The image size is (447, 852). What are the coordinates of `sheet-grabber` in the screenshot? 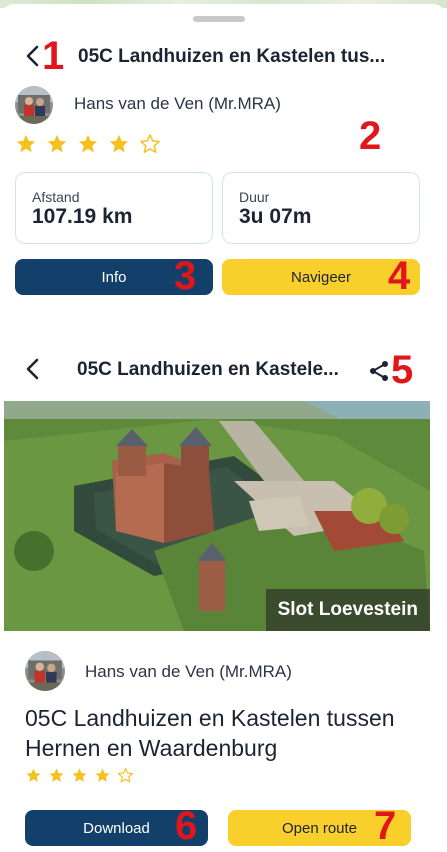 It's located at (219, 19).